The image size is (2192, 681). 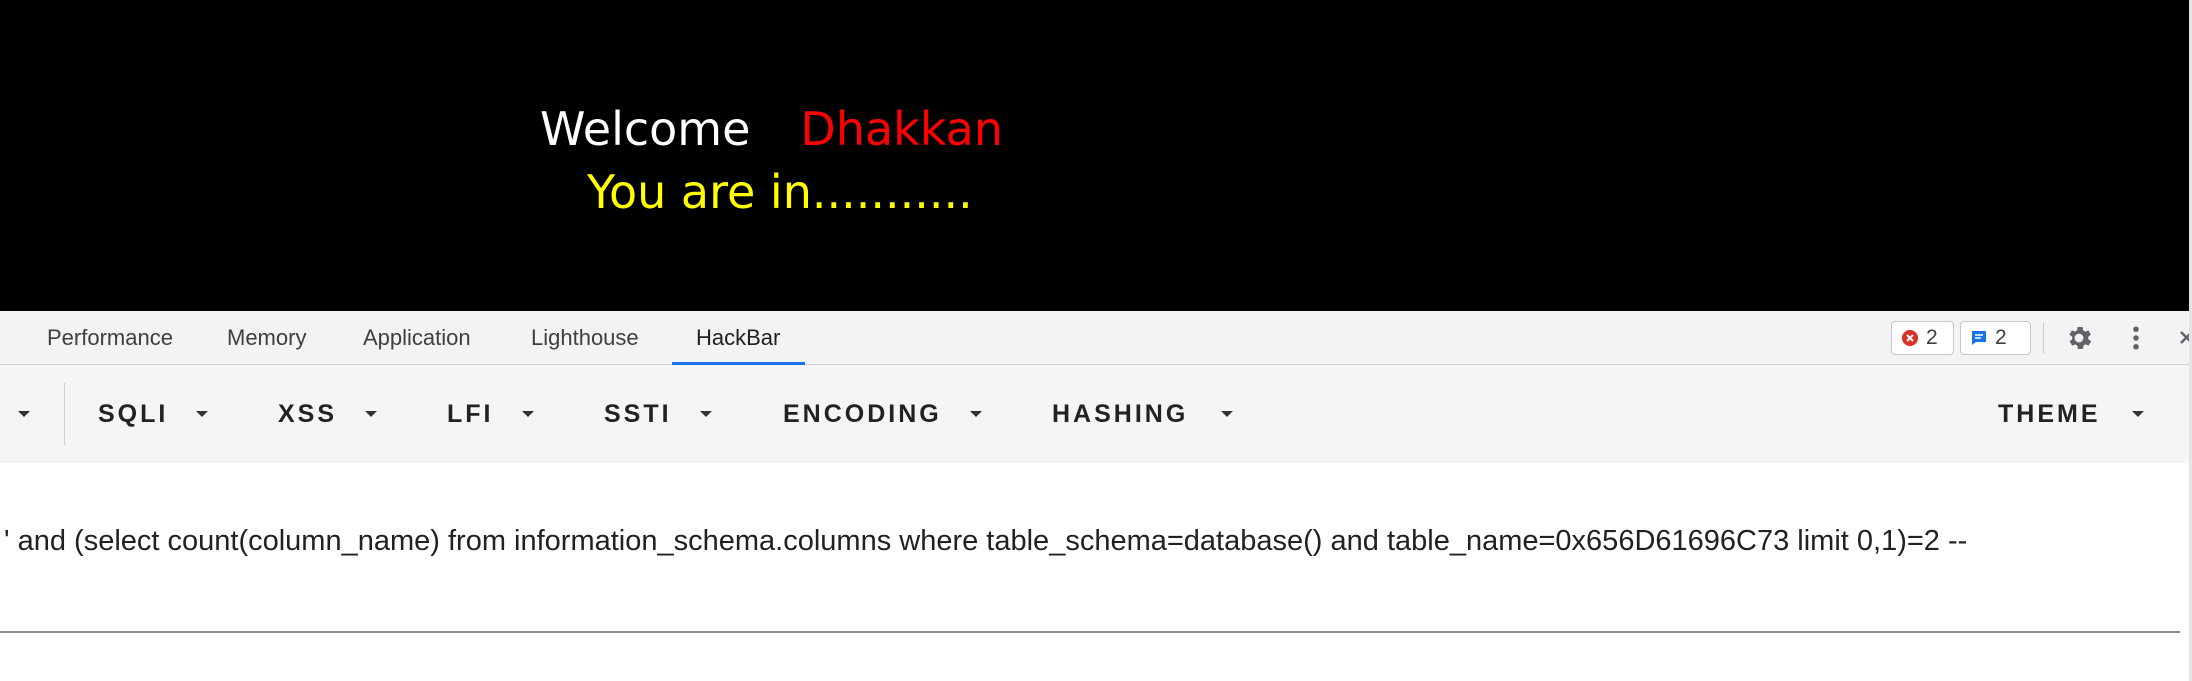 I want to click on menu-encoding: ENCODING, so click(x=862, y=414).